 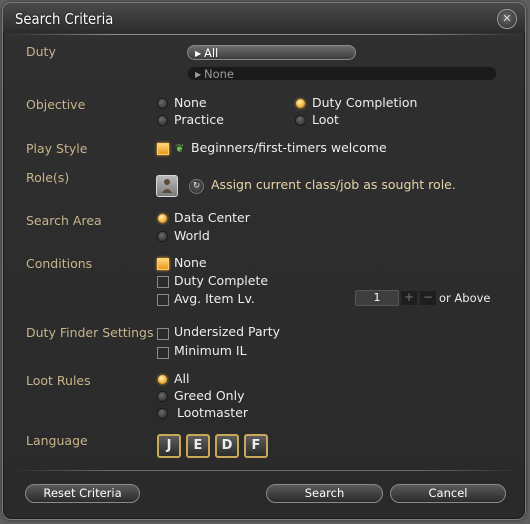 I want to click on condition-none-checkbox, so click(x=163, y=264).